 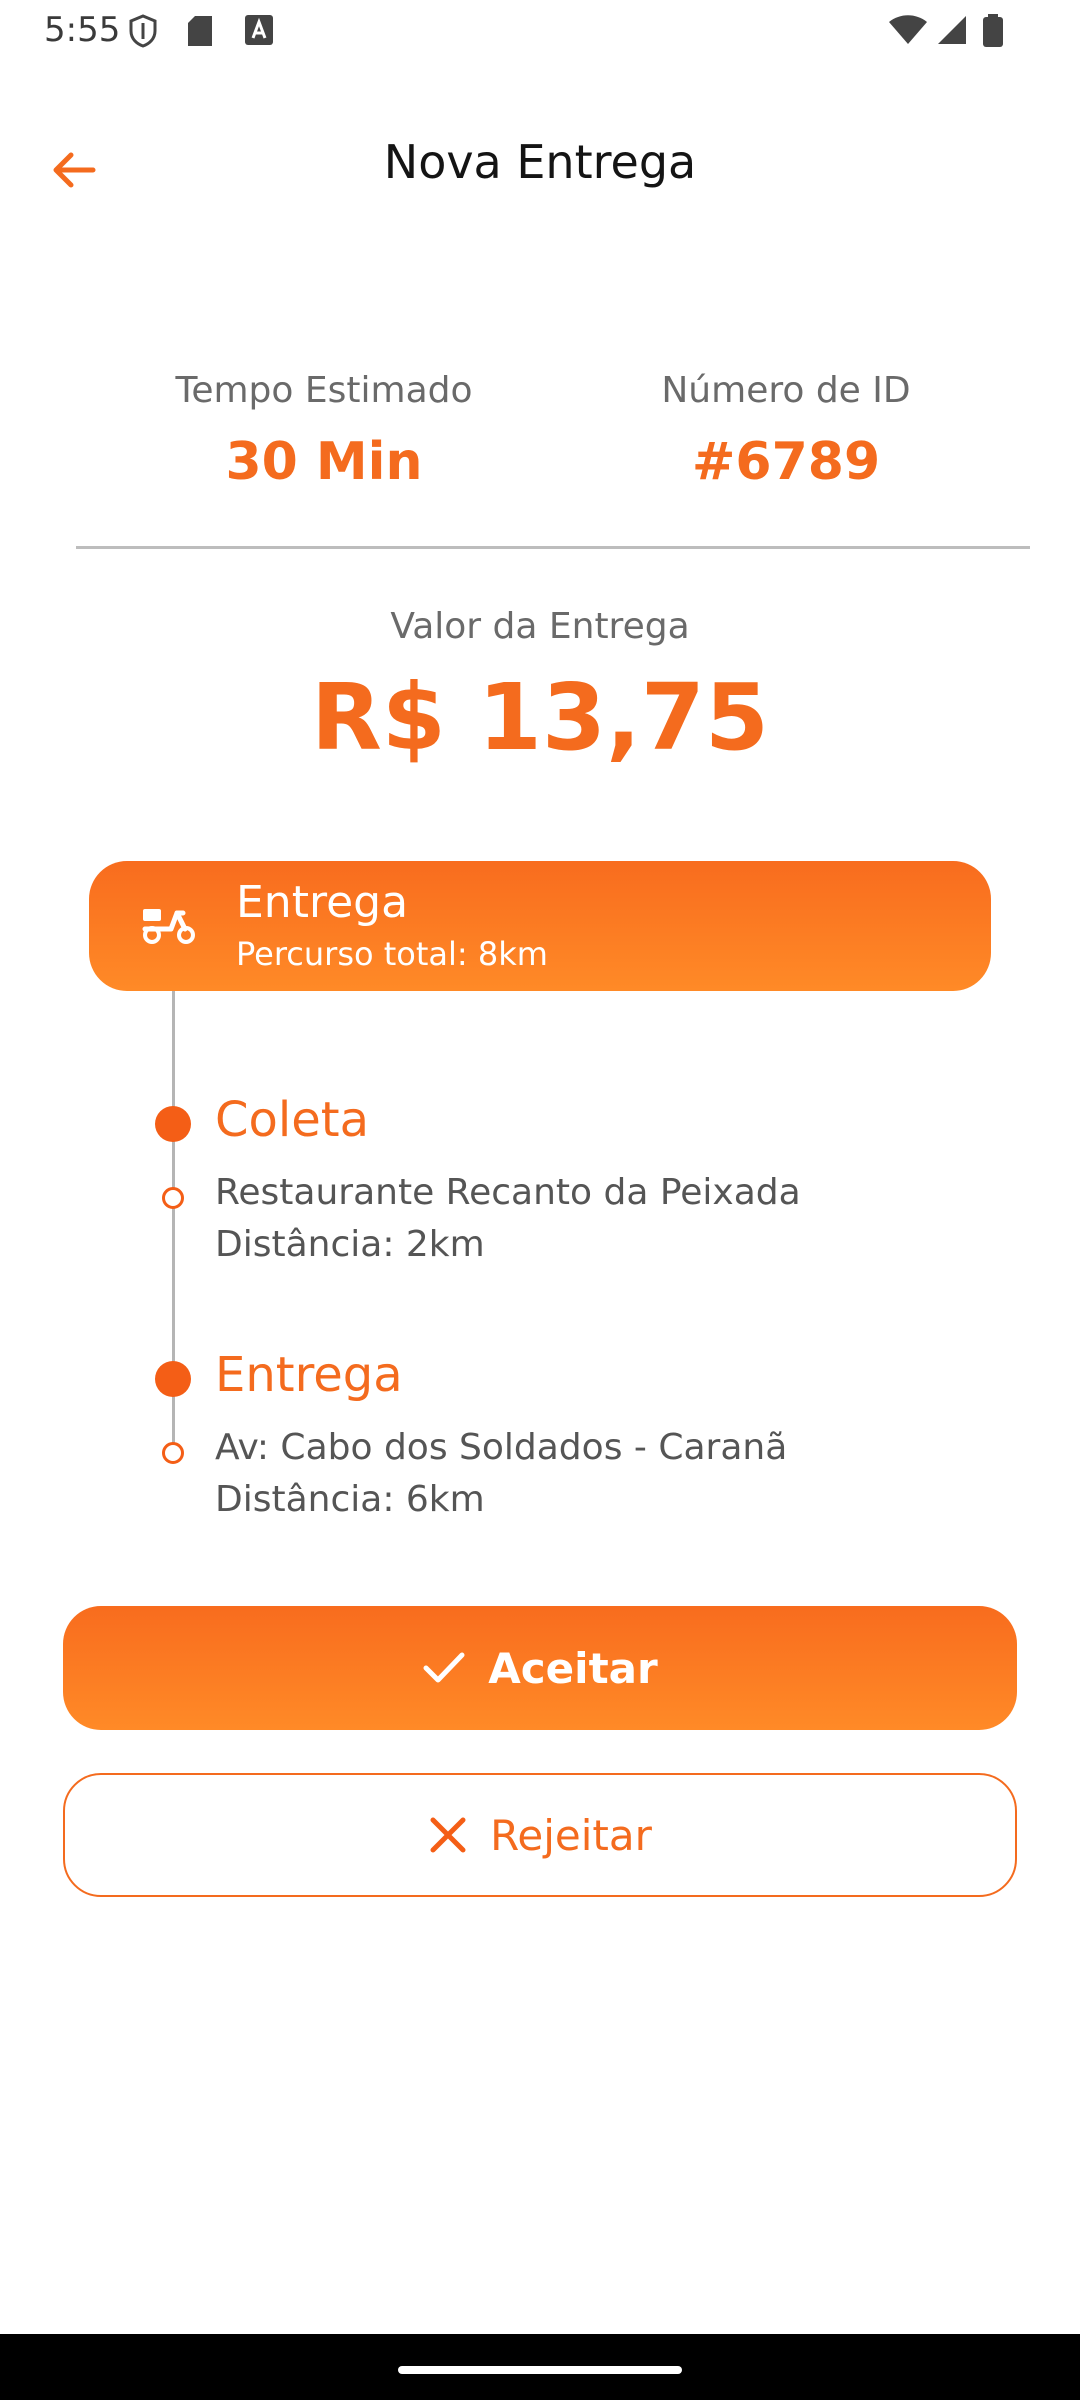 I want to click on check-icon, so click(x=444, y=1667).